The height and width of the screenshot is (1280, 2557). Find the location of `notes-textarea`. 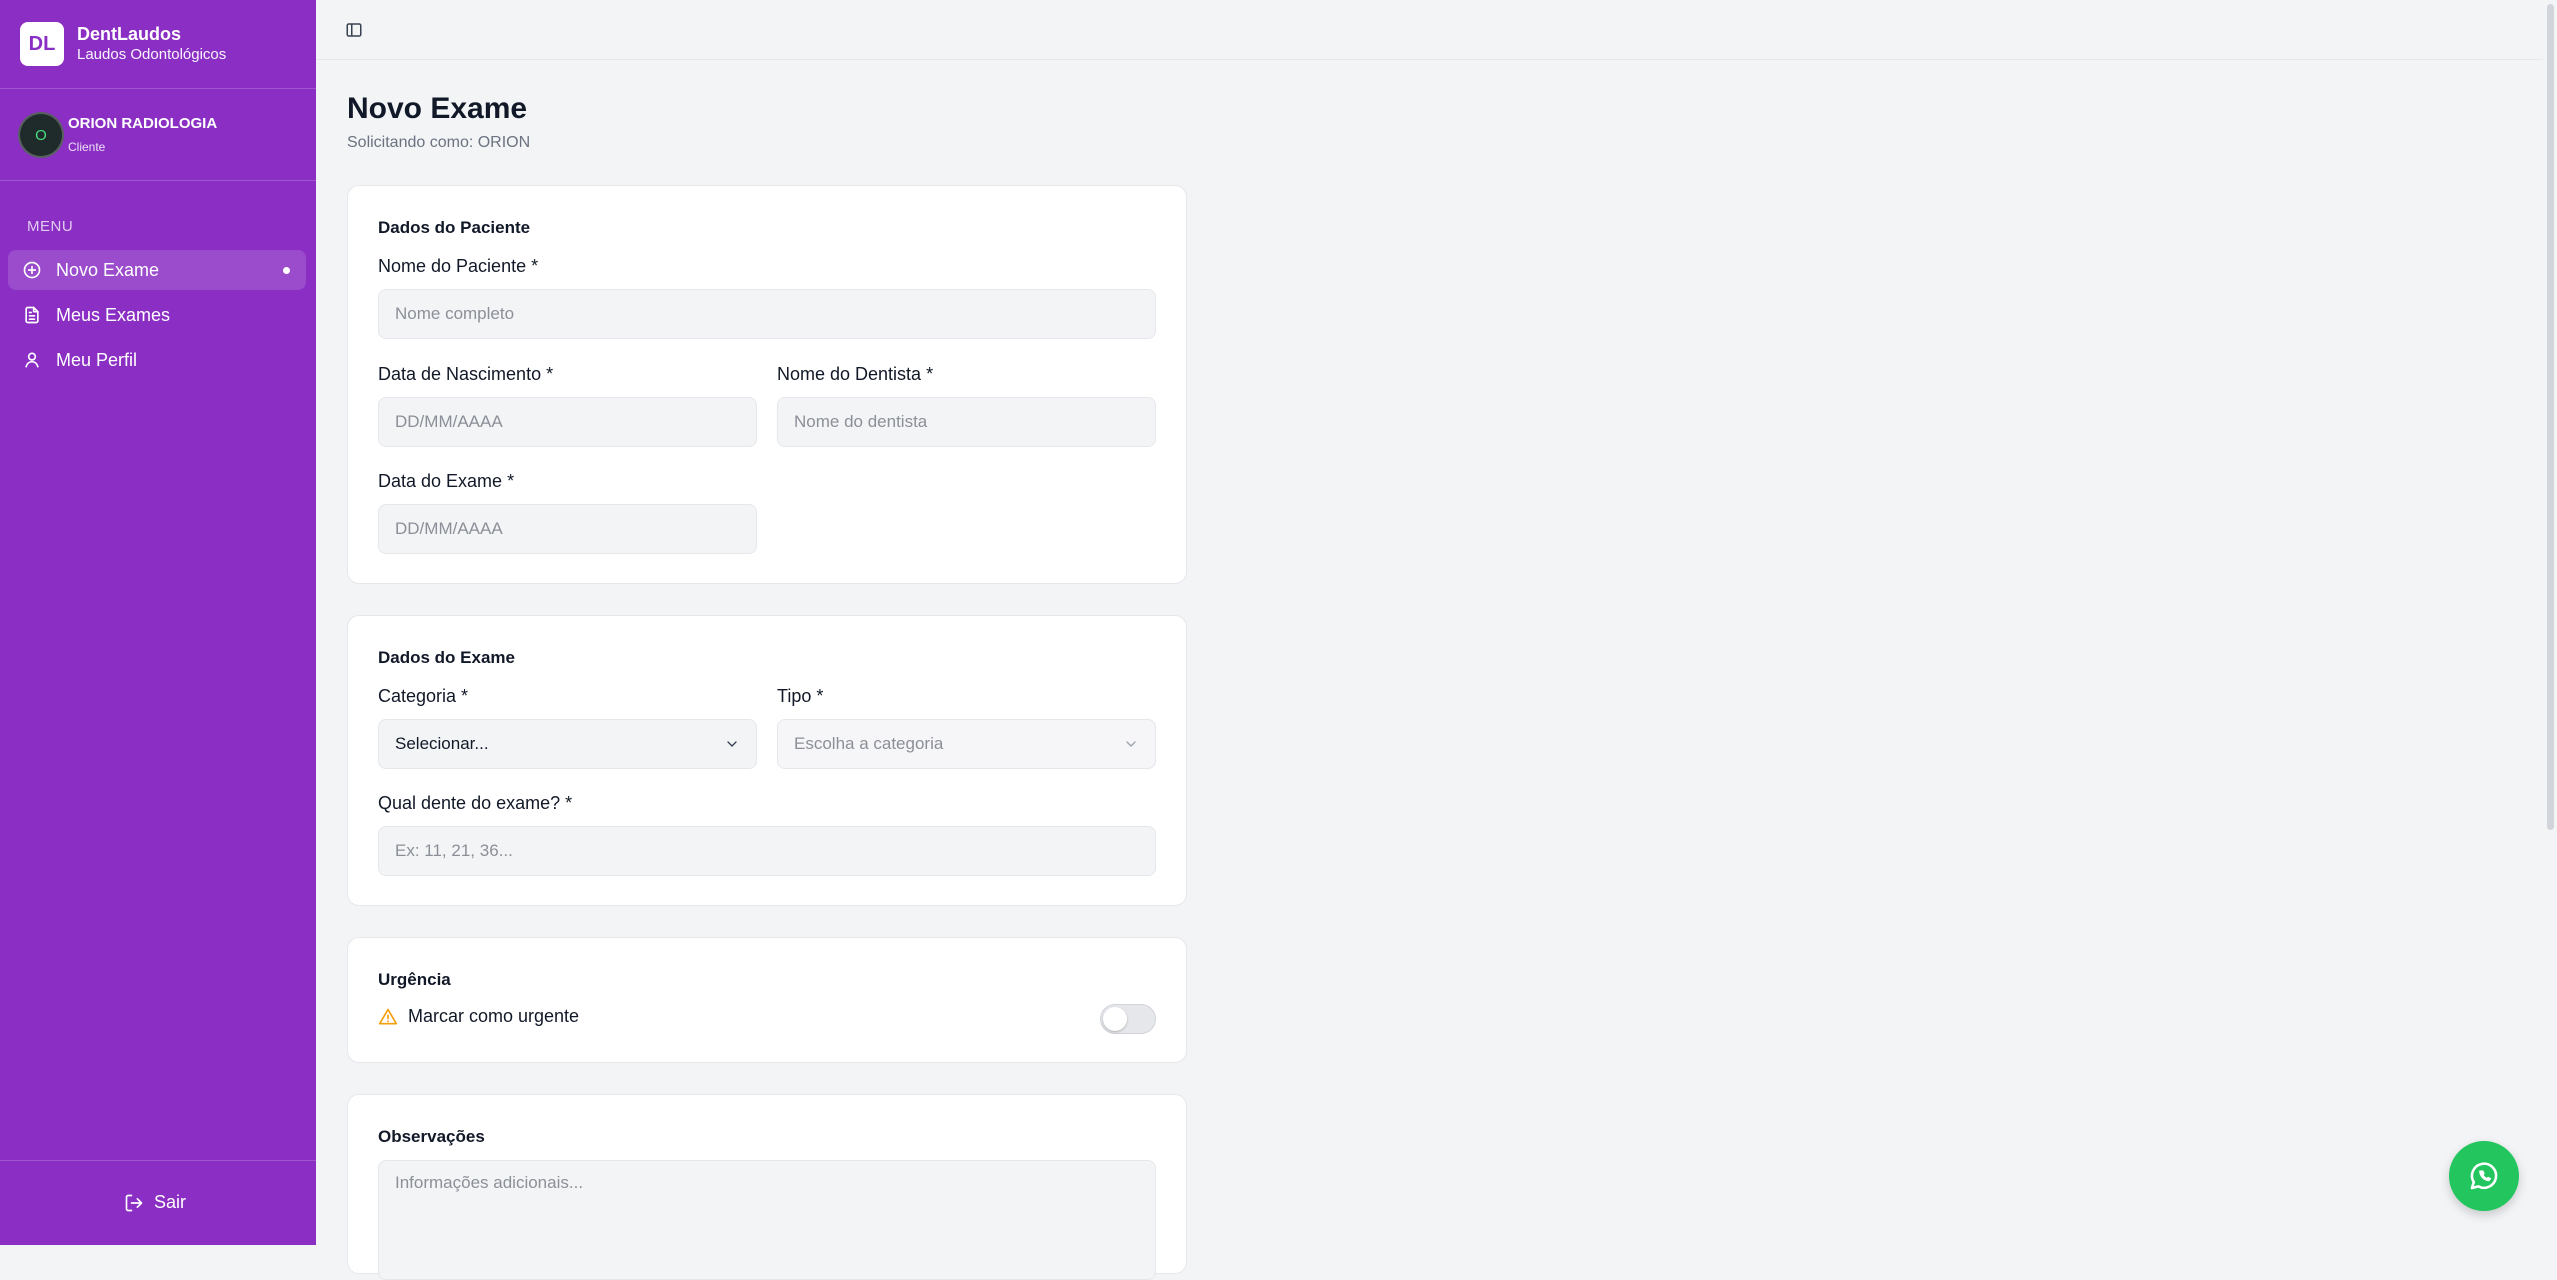

notes-textarea is located at coordinates (767, 1220).